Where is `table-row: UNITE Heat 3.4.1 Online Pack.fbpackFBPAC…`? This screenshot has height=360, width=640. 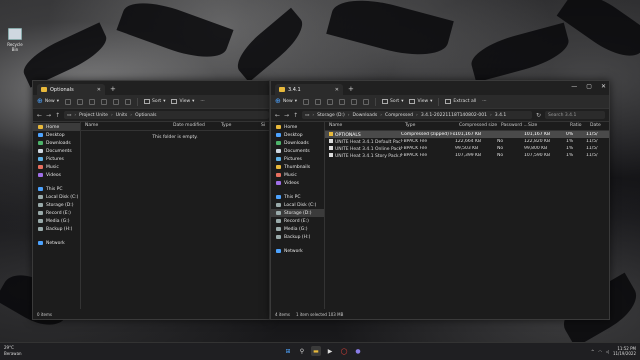
table-row: UNITE Heat 3.4.1 Online Pack.fbpackFBPAC… is located at coordinates (467, 148).